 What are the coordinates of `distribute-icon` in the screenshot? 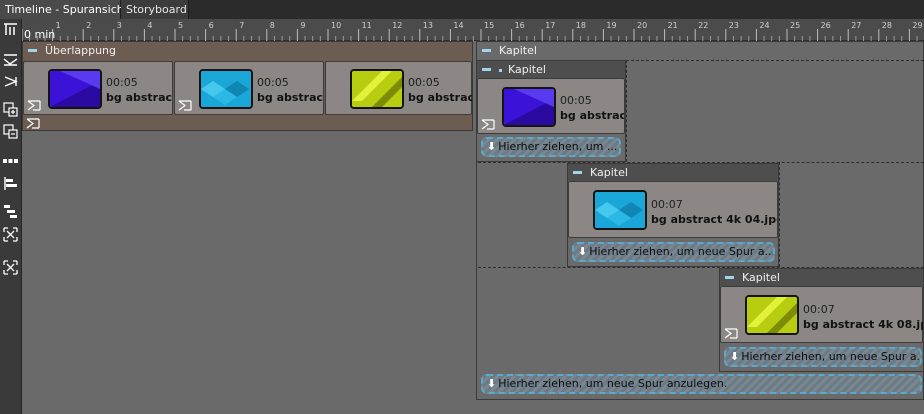 It's located at (10, 211).